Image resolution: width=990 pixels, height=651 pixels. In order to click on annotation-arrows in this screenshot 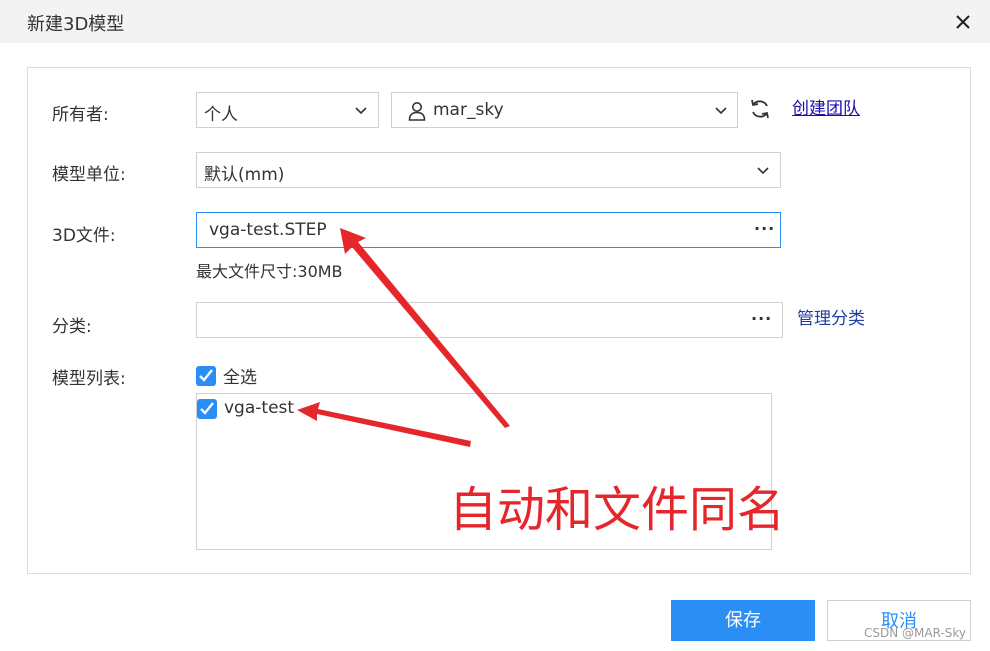, I will do `click(403, 337)`.